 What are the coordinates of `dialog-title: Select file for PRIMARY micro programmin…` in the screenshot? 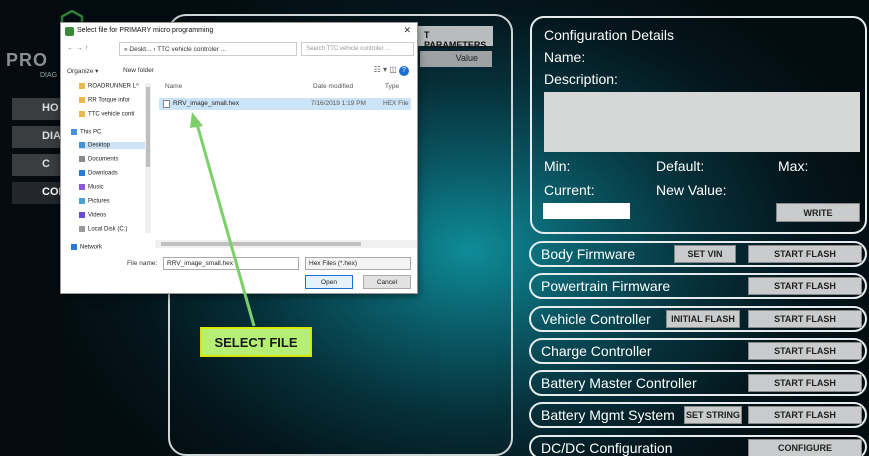 It's located at (145, 30).